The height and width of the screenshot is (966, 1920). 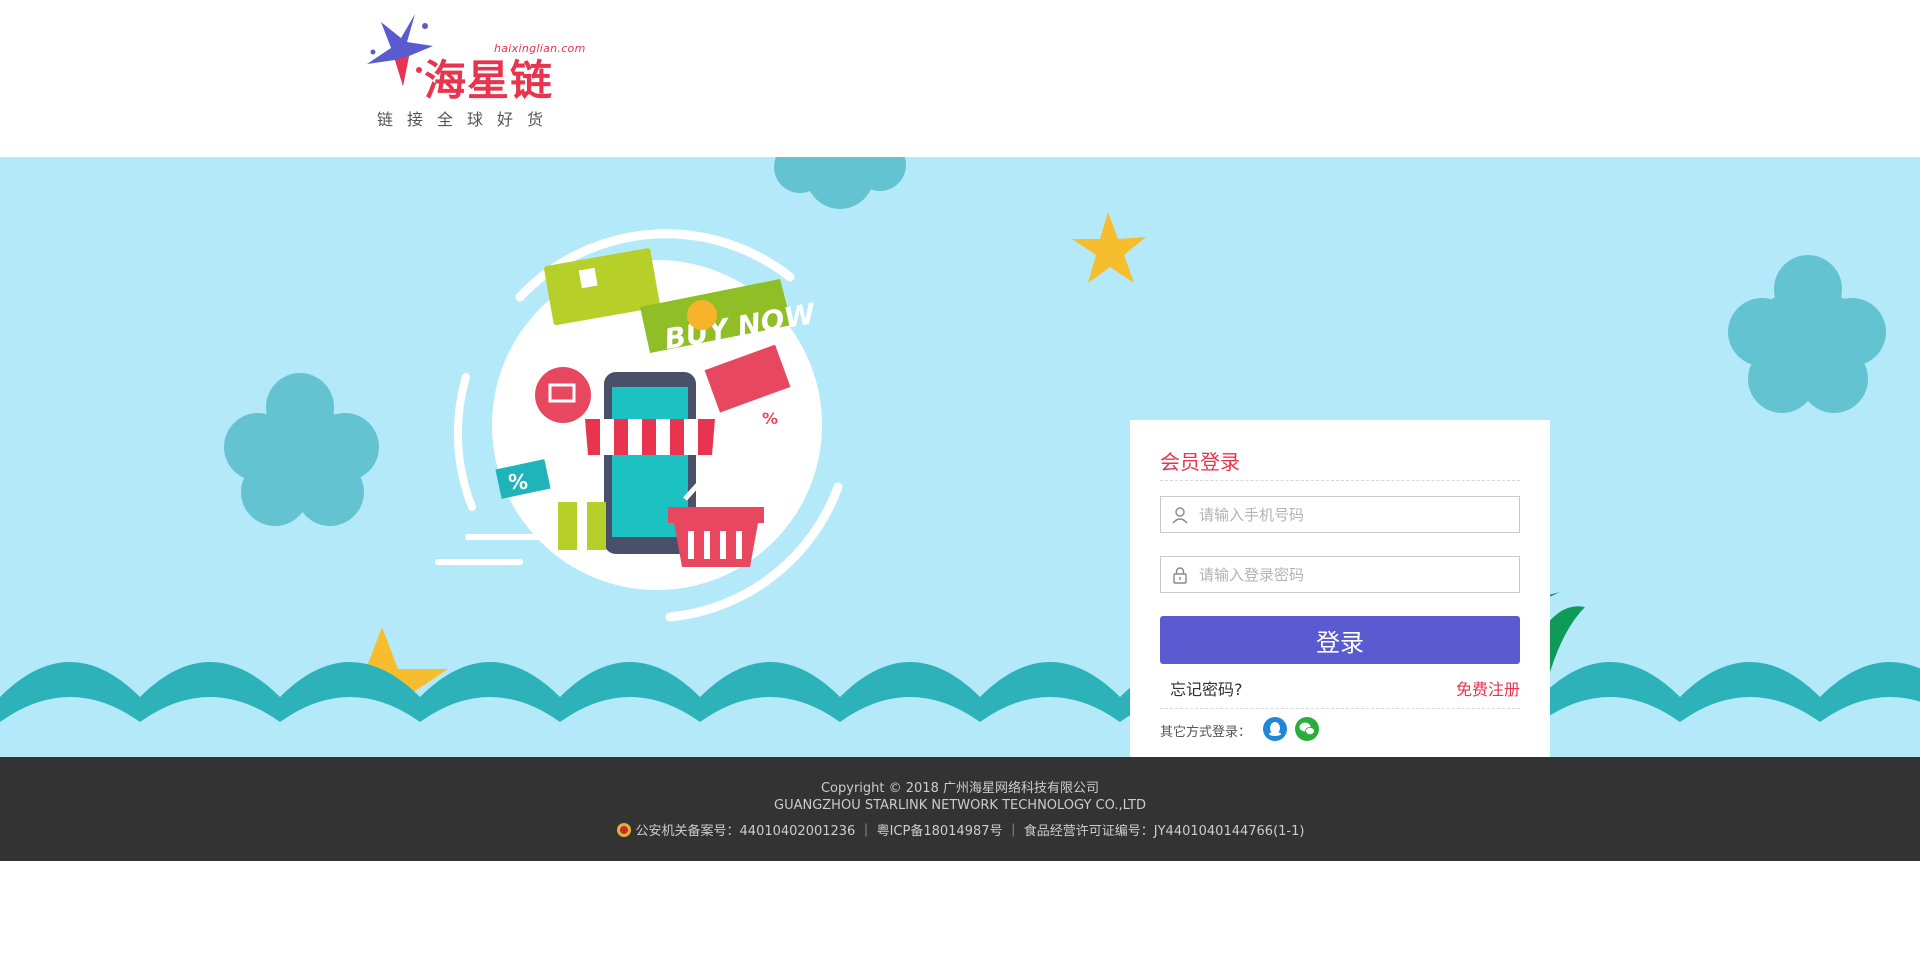 I want to click on login-card: 会员登录 登录 忘记密码? 免费注册 其它方式登录：, so click(x=1340, y=588).